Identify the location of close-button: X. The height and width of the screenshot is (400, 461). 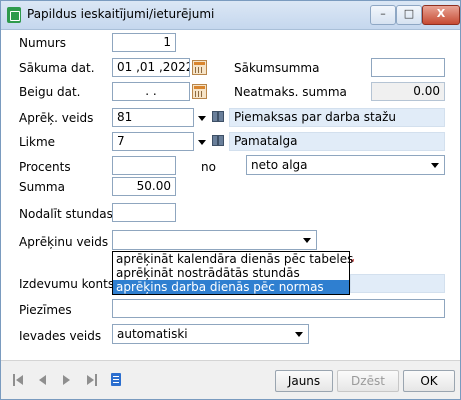
(441, 15).